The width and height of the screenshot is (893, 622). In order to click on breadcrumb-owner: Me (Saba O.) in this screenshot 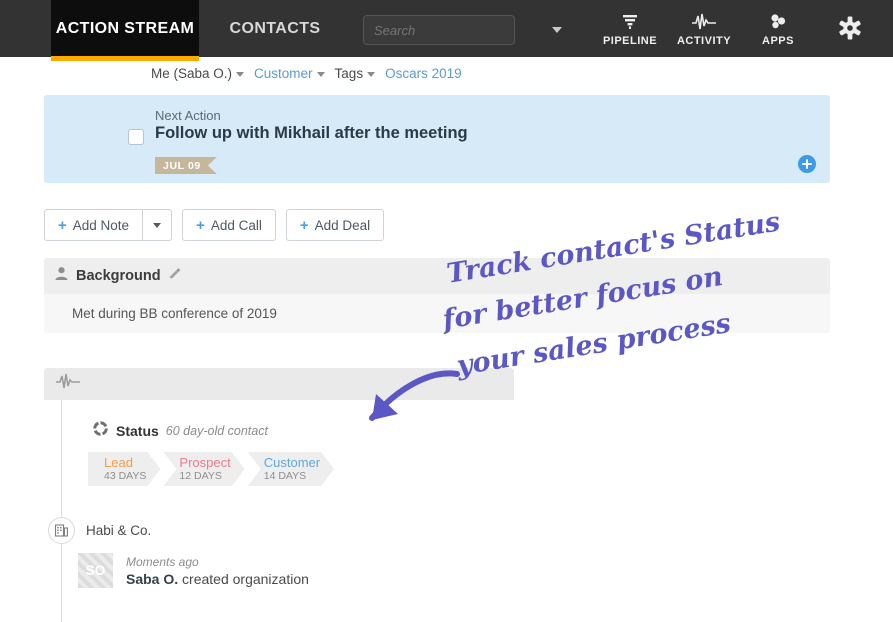, I will do `click(198, 73)`.